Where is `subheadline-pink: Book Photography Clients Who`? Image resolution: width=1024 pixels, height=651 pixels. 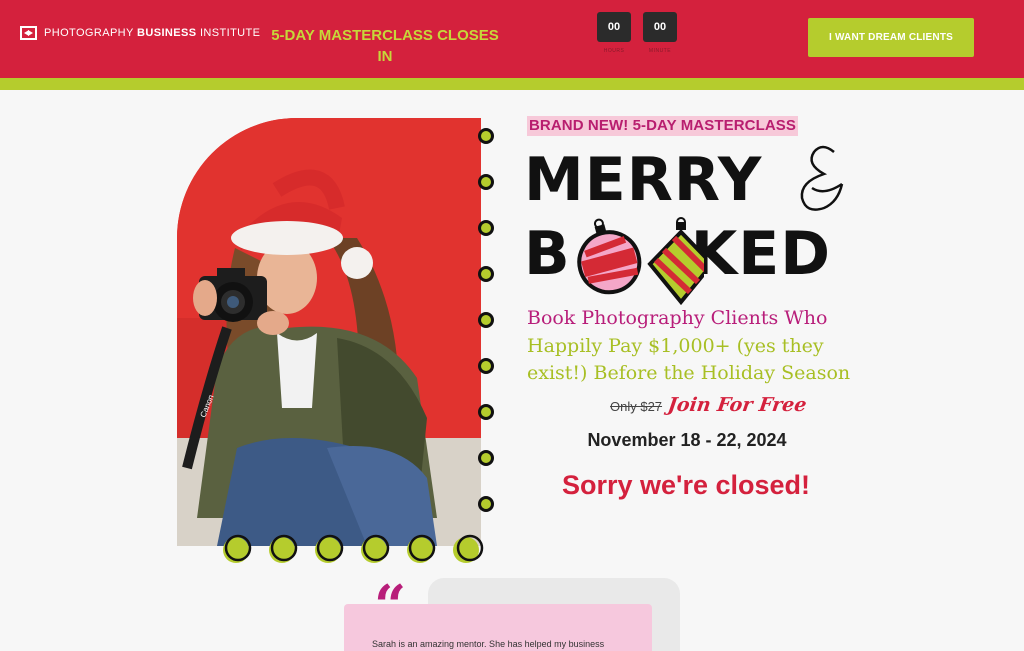
subheadline-pink: Book Photography Clients Who is located at coordinates (677, 318).